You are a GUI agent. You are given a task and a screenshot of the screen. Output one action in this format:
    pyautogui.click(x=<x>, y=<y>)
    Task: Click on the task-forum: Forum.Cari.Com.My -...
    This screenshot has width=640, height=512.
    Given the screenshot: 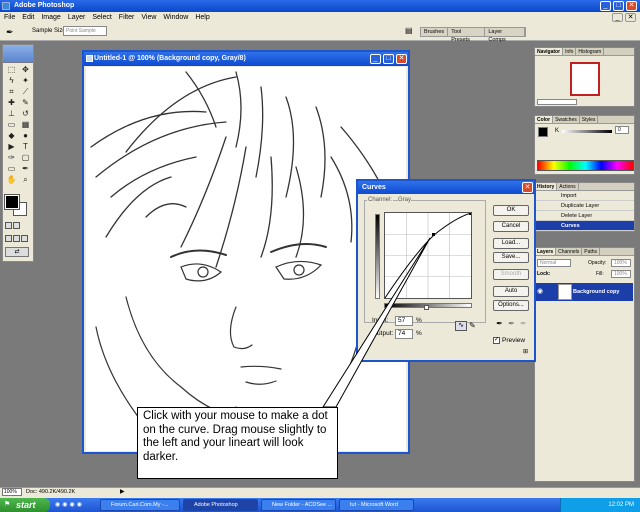 What is the action you would take?
    pyautogui.click(x=140, y=505)
    